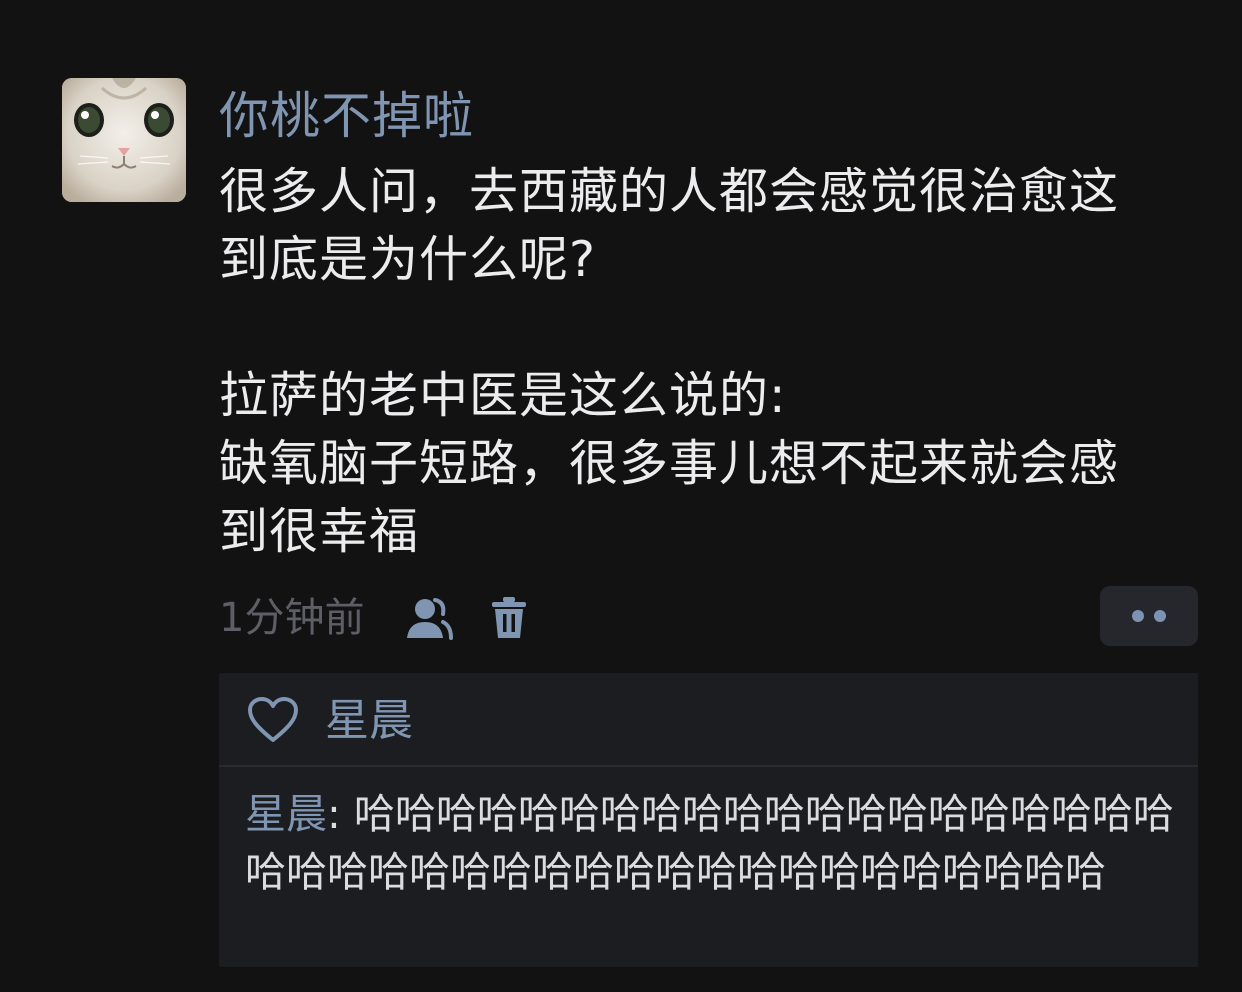 The width and height of the screenshot is (1242, 992). I want to click on content-line: 到很幸福, so click(319, 531).